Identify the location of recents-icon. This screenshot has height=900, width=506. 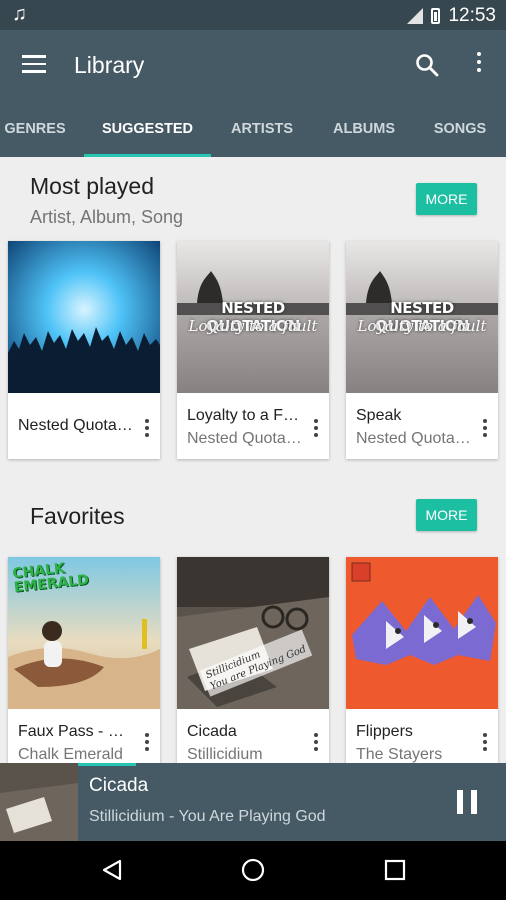
(395, 870).